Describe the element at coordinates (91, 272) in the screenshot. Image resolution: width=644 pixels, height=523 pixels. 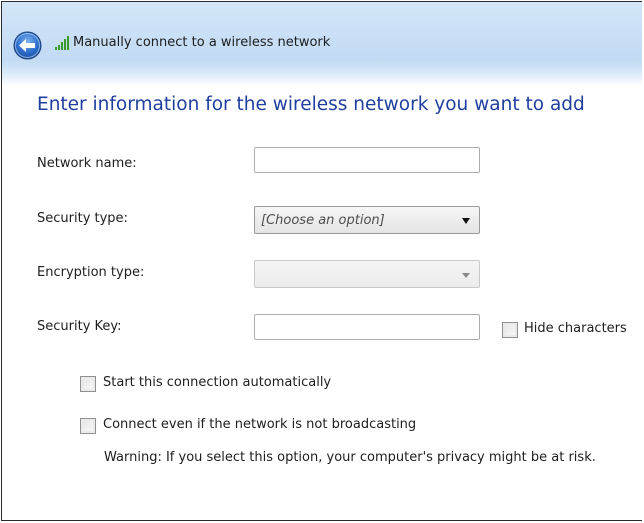
I see `encryption-type-label: Encryption type:` at that location.